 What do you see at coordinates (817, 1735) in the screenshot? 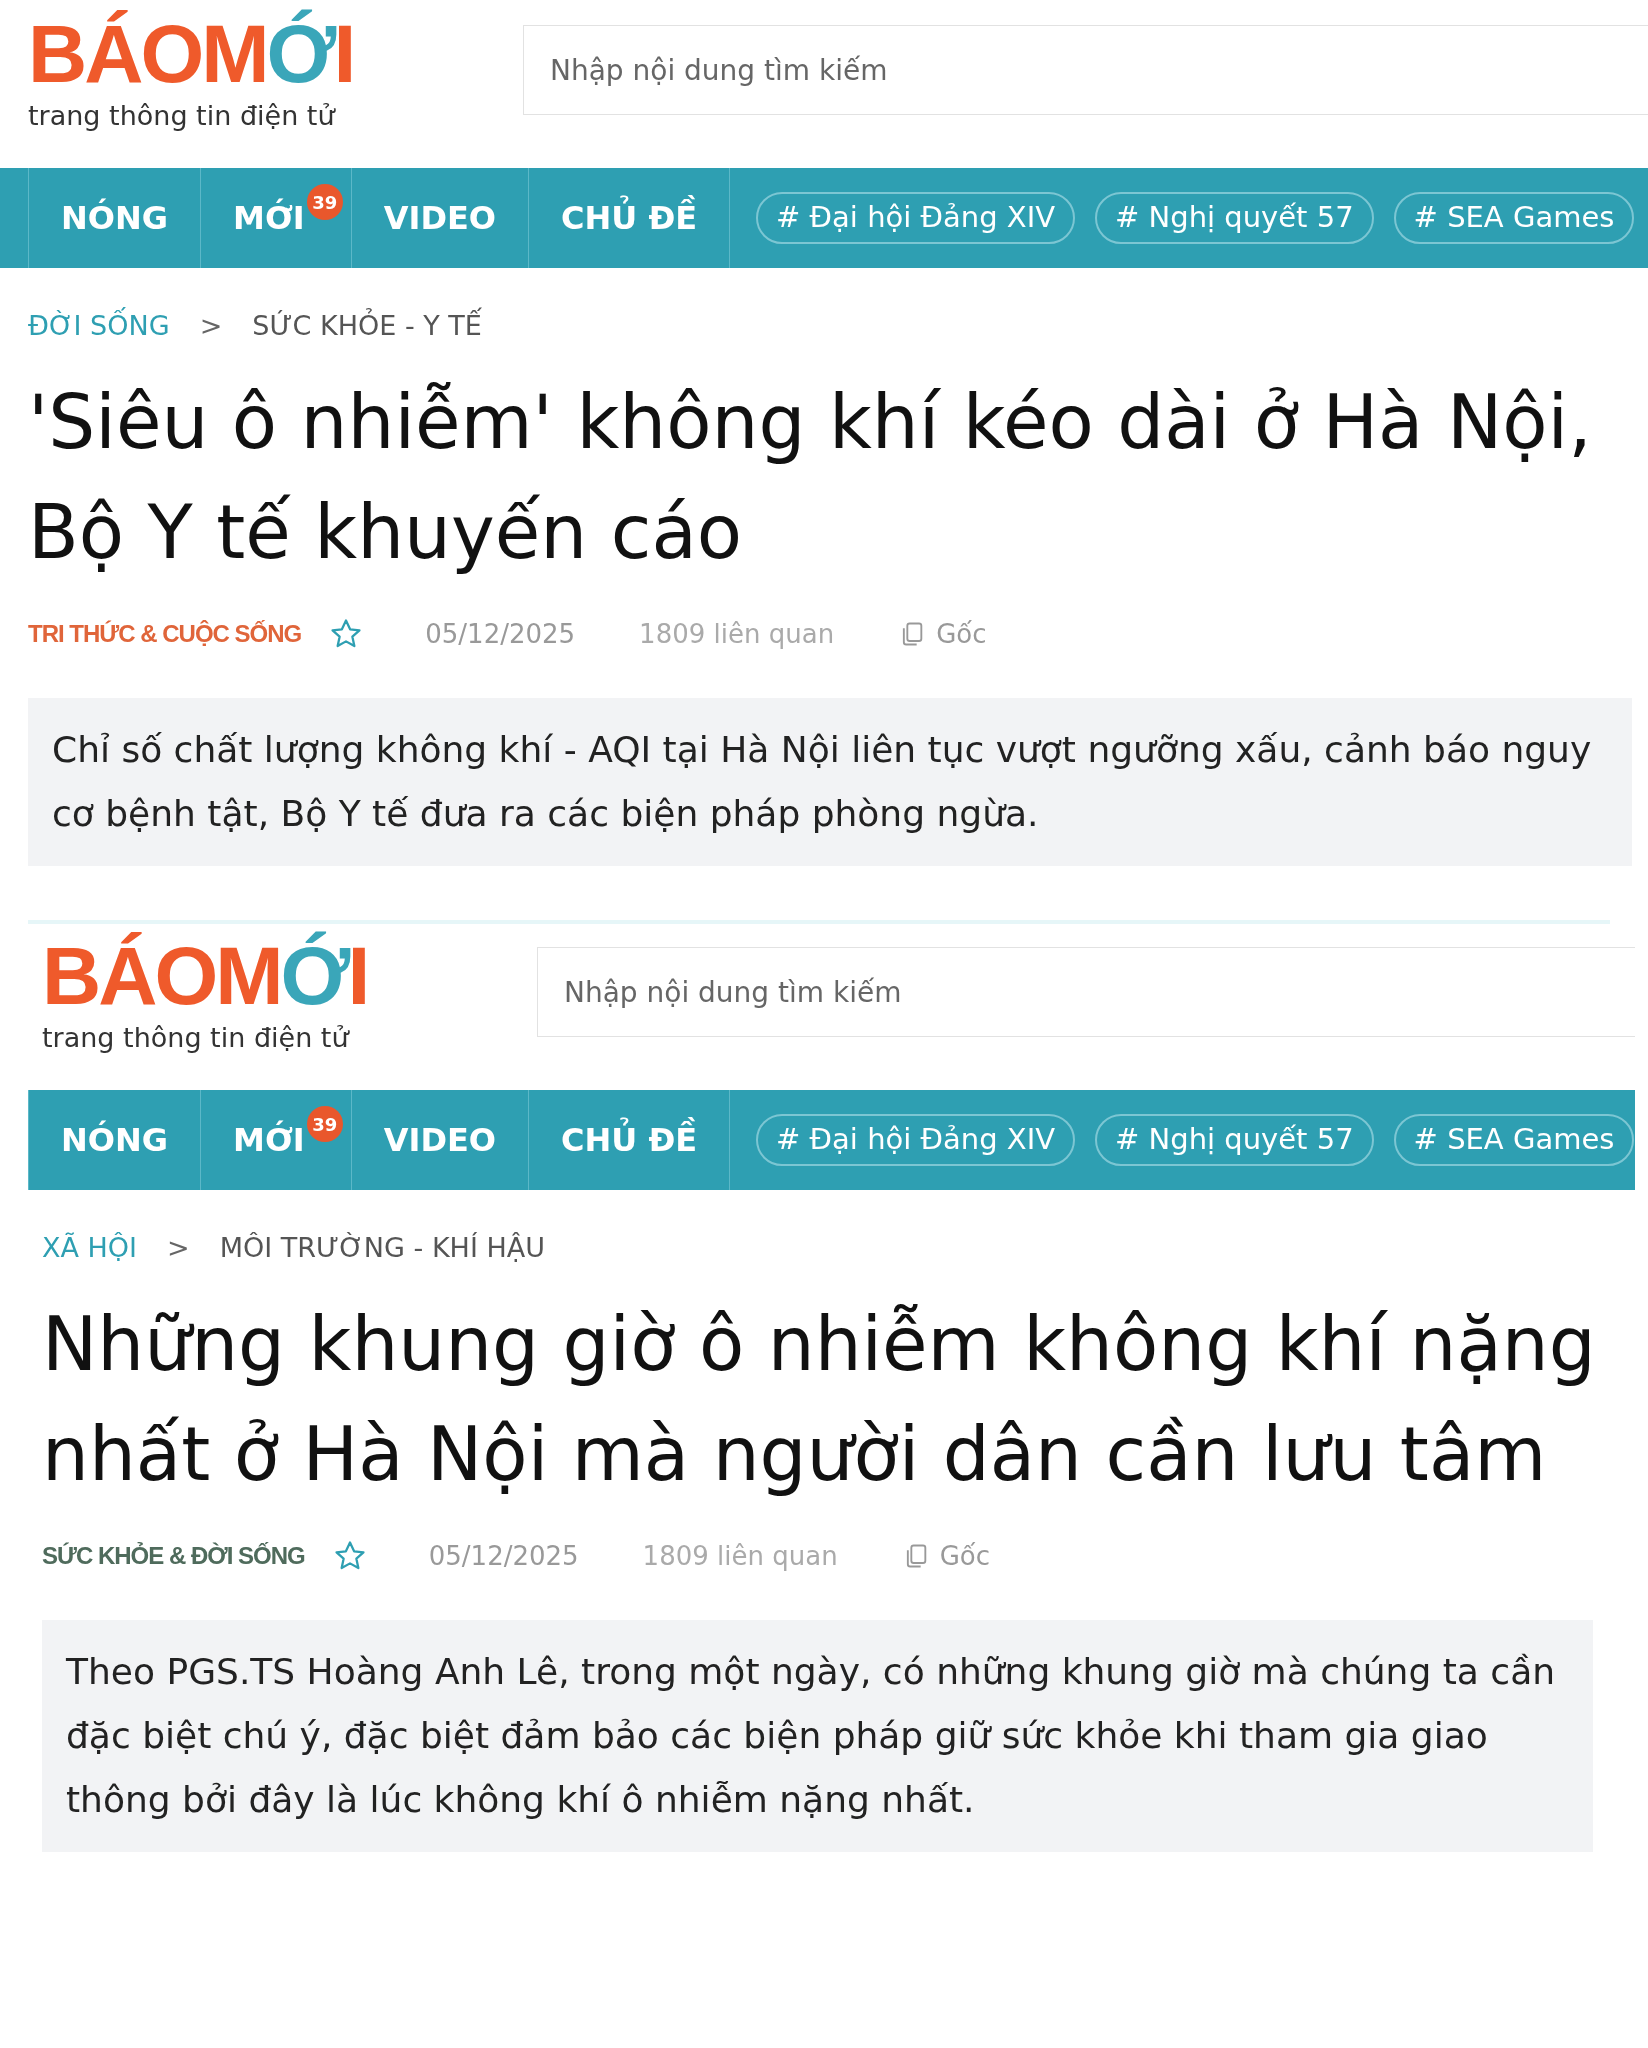
I see `article-summary: Theo PGS.TS Hoàng Anh Lê, trong một ngày, có những khung giờ mà chúng ta cần đặc biệt chú ý, đặc biệt đảm bảo các biện pháp giữ sức khỏe khi tham gia giao thông bởi đây là lúc không khí ô nhiễm nặng nhất.` at bounding box center [817, 1735].